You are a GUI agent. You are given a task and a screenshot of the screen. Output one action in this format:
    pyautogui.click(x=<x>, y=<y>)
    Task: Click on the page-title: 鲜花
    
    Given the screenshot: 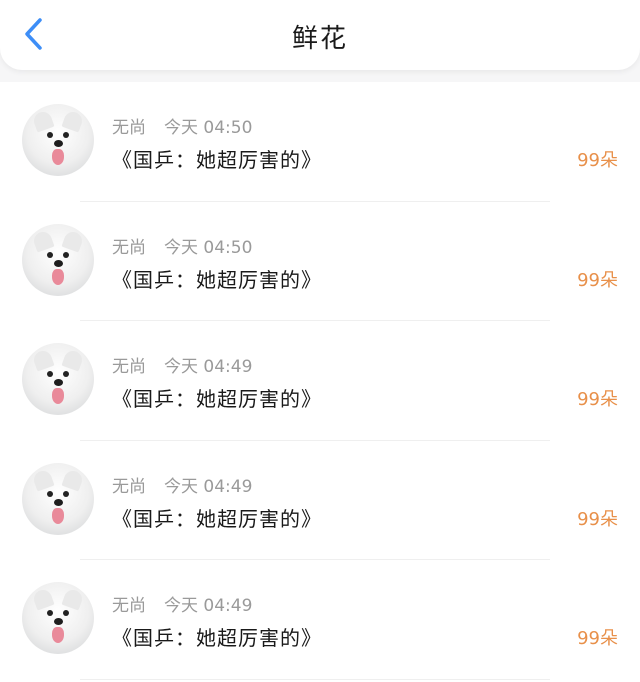 What is the action you would take?
    pyautogui.click(x=319, y=39)
    